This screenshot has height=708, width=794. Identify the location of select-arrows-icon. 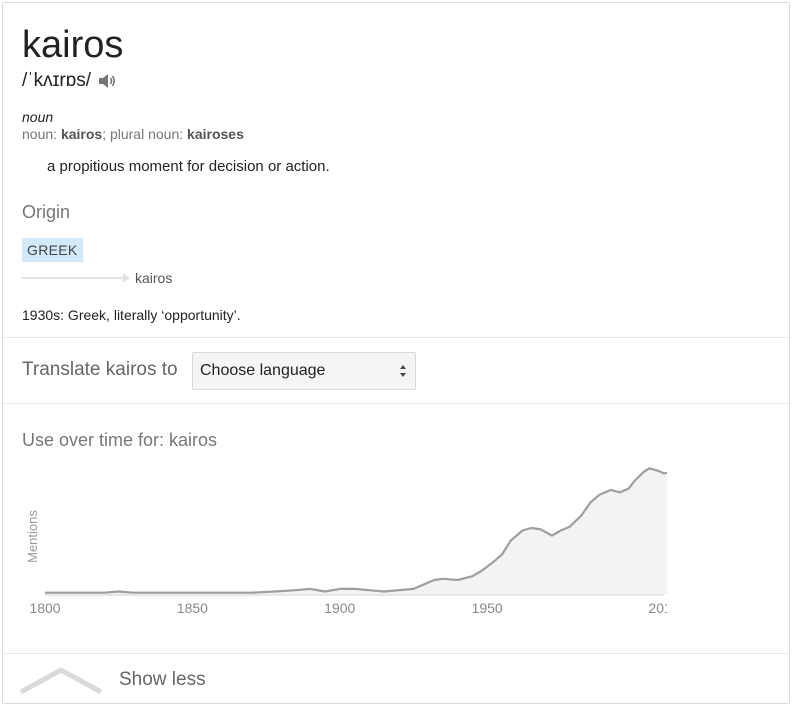
(403, 371).